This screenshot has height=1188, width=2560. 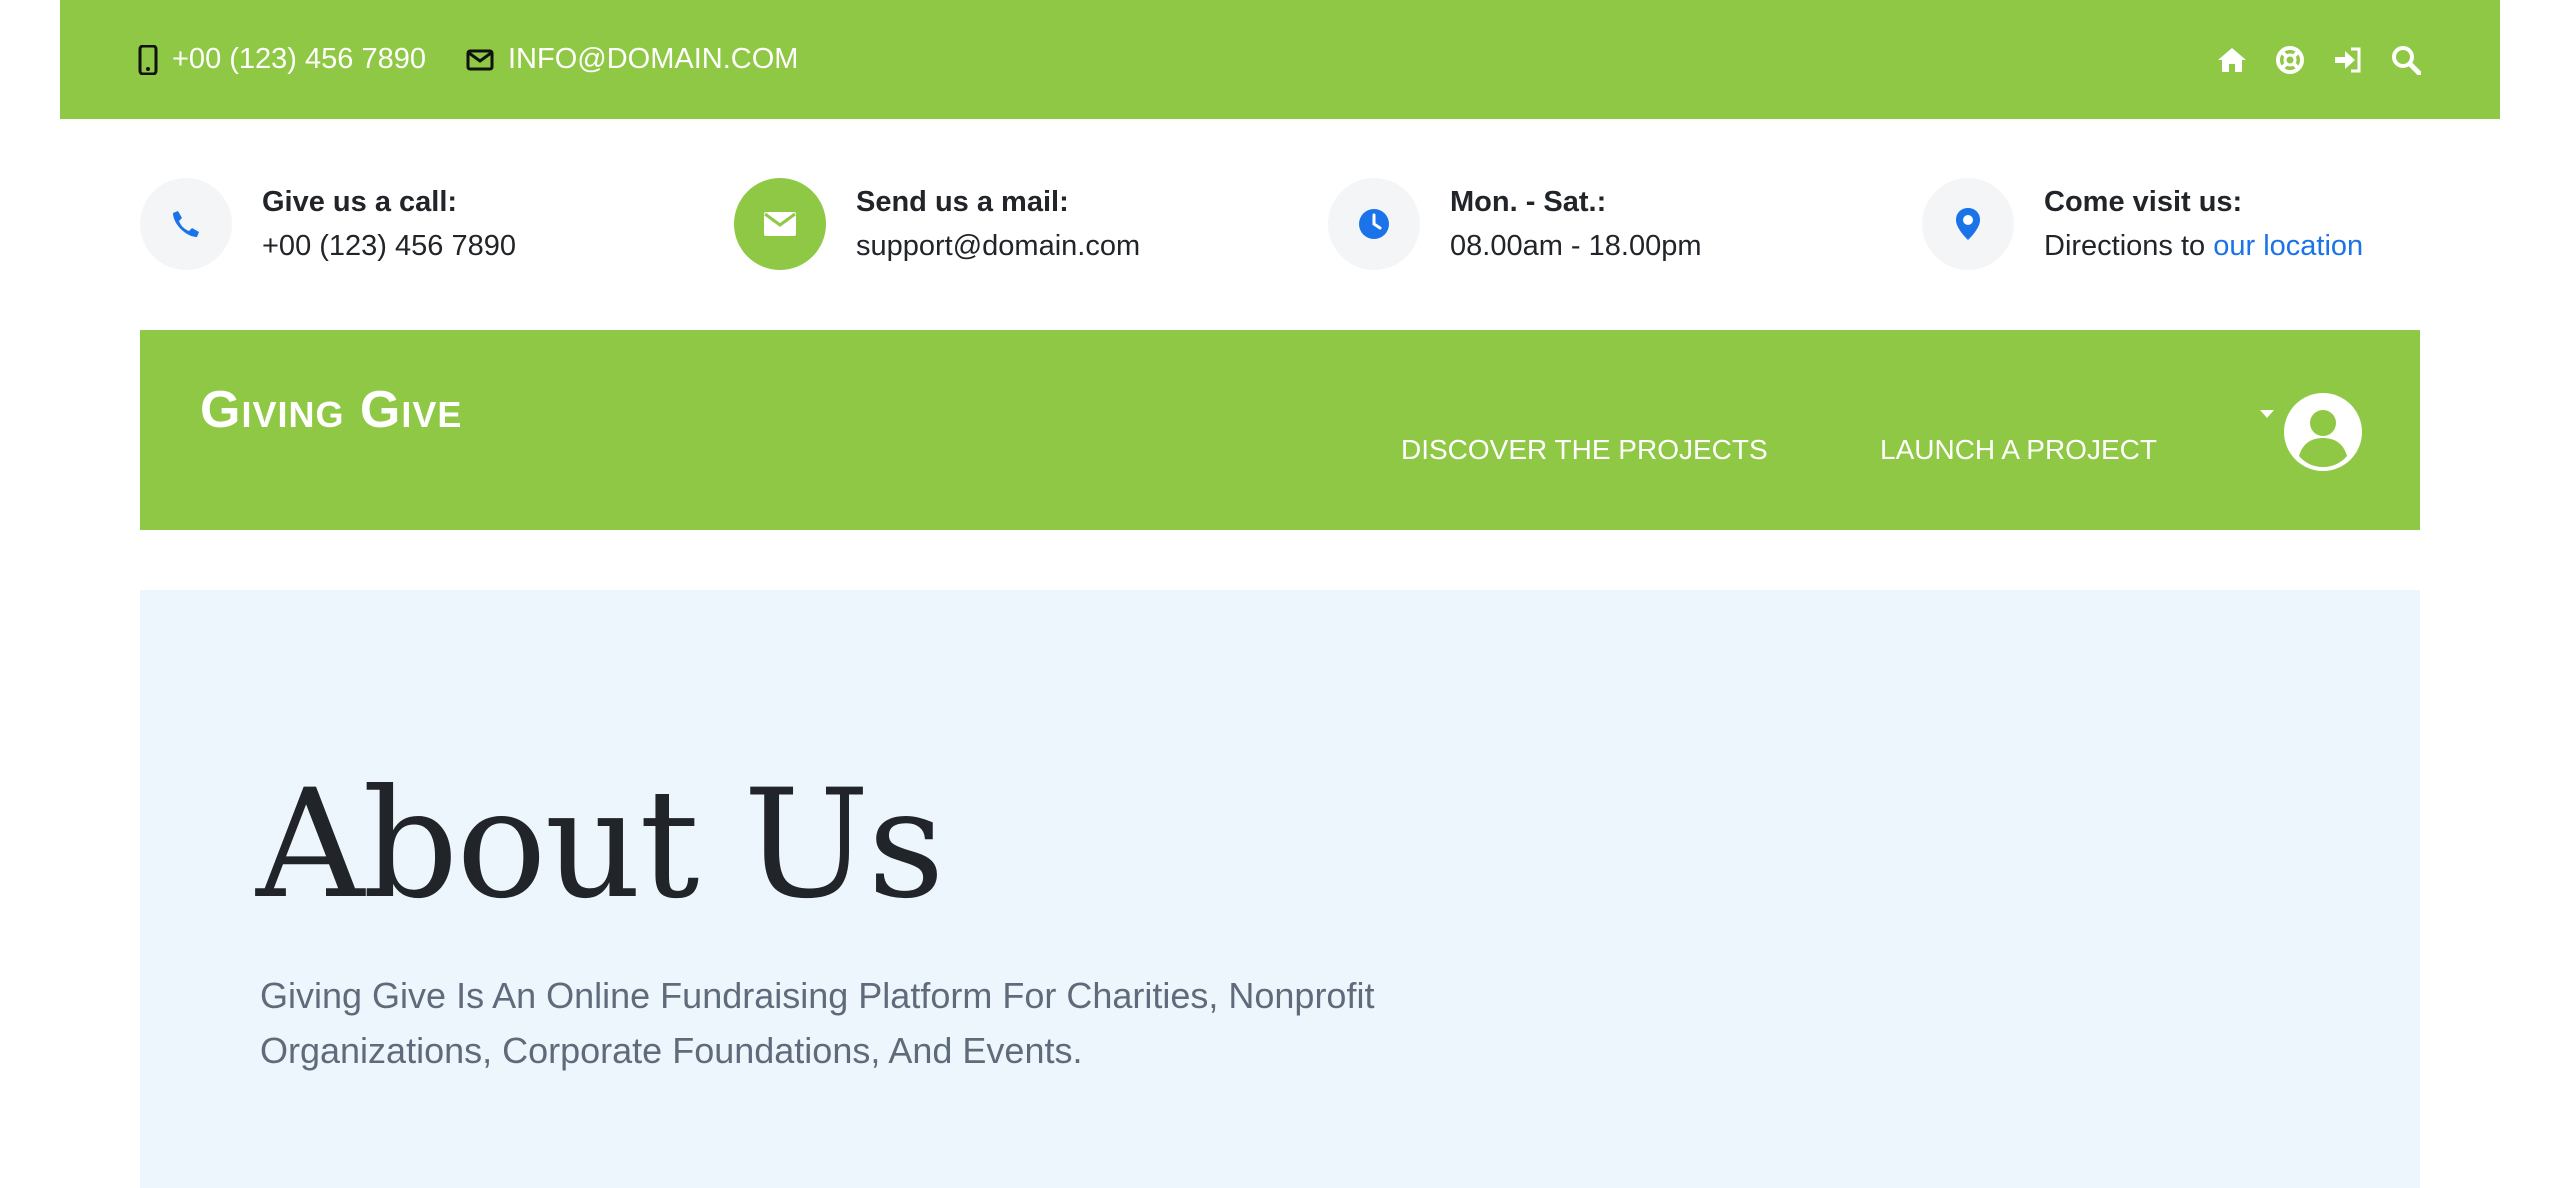 I want to click on phone-icon, so click(x=186, y=224).